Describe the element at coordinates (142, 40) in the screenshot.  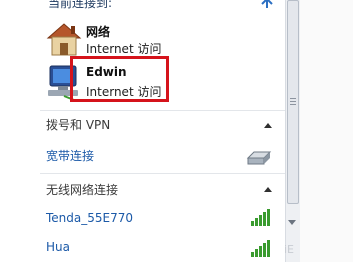
I see `connection-item-network: 网络 Internet 访问` at that location.